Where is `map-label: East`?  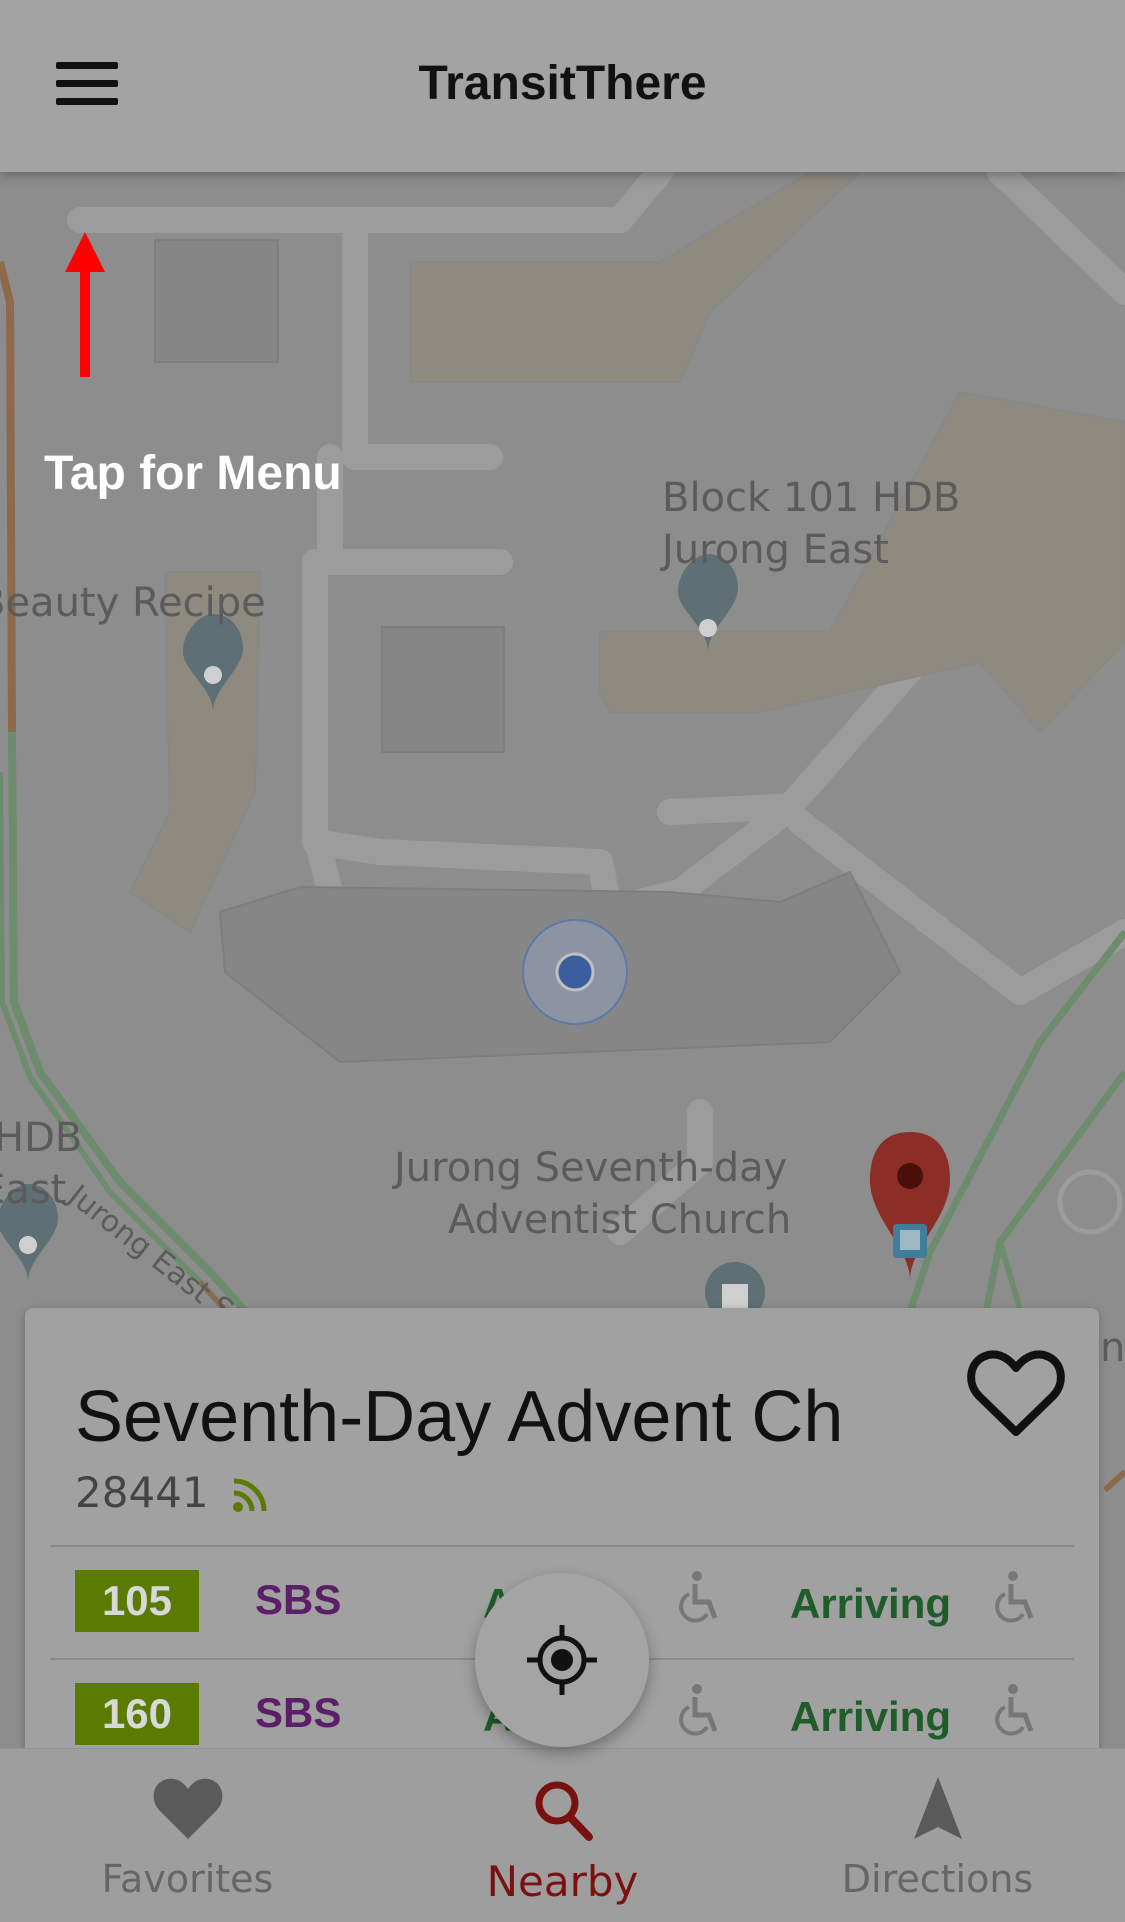
map-label: East is located at coordinates (33, 1190).